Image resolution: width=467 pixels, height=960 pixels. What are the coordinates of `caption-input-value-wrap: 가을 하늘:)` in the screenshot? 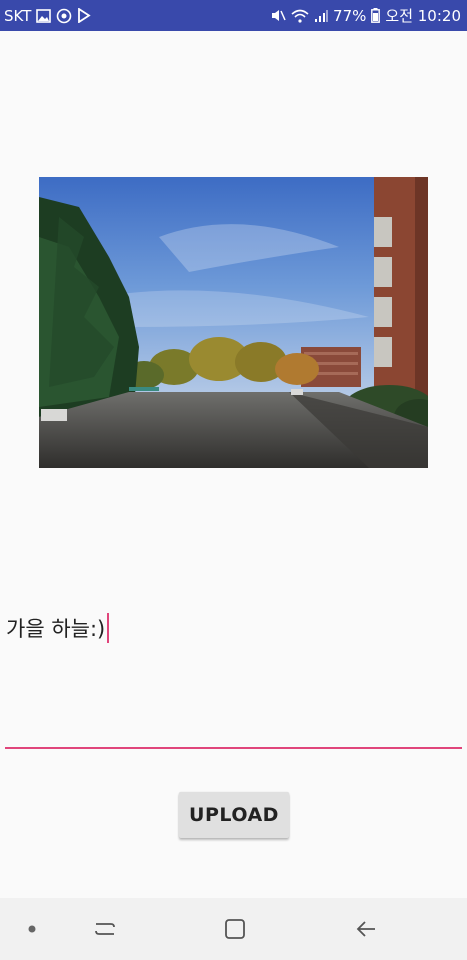 It's located at (58, 628).